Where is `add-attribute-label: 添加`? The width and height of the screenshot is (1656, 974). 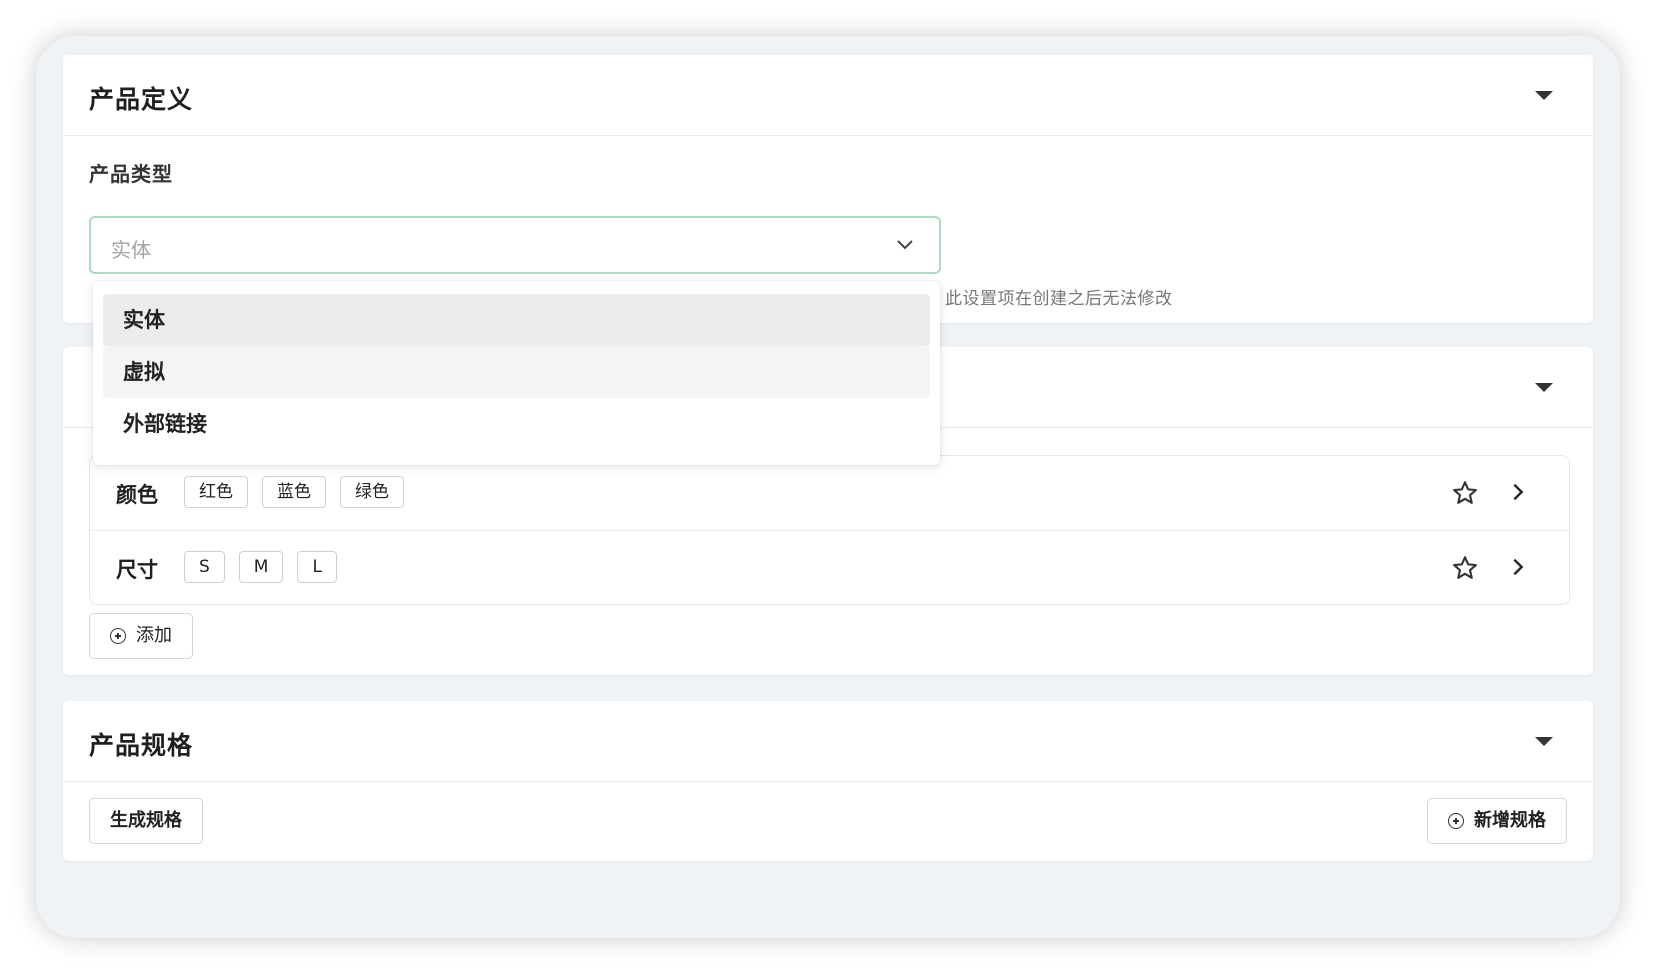
add-attribute-label: 添加 is located at coordinates (154, 635).